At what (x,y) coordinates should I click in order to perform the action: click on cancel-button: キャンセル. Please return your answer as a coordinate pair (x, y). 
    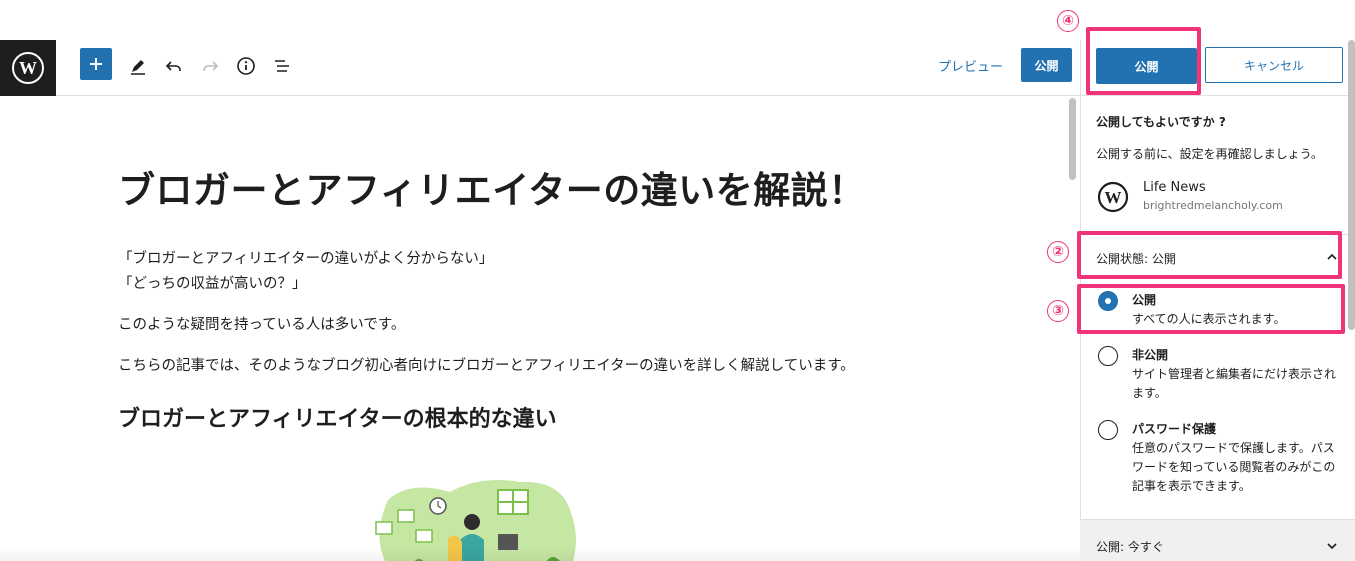
    Looking at the image, I should click on (1274, 65).